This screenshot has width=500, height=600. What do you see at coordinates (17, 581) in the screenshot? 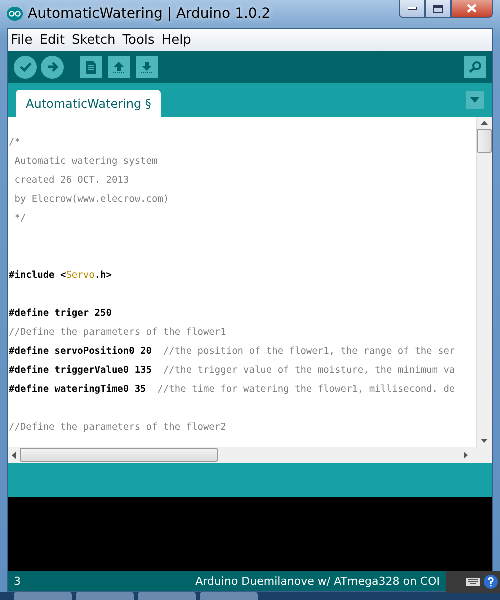
I see `line-number: 3` at bounding box center [17, 581].